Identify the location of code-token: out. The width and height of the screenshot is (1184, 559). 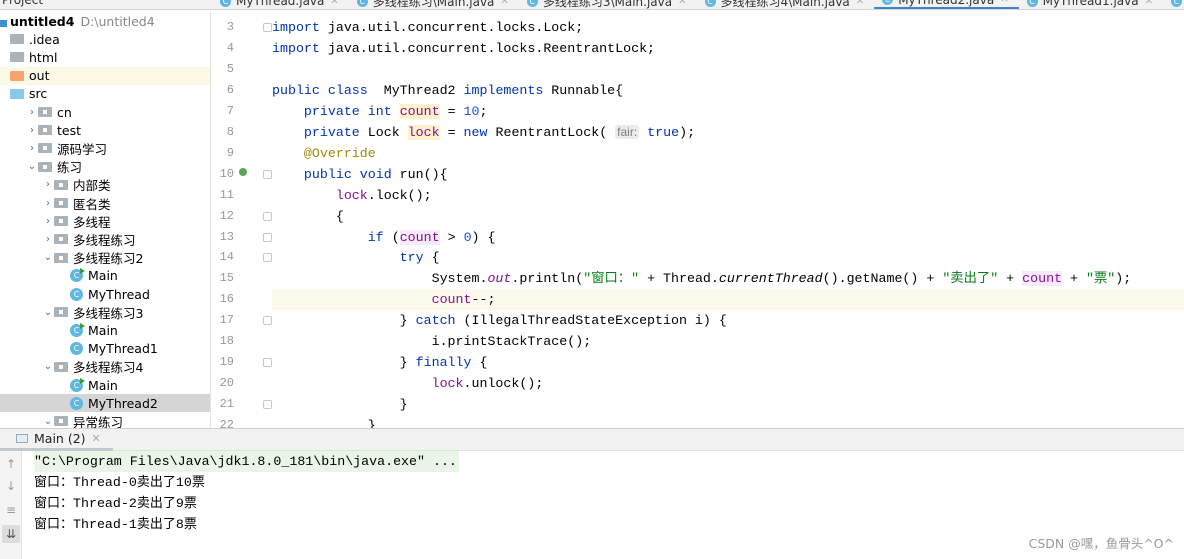
(499, 279).